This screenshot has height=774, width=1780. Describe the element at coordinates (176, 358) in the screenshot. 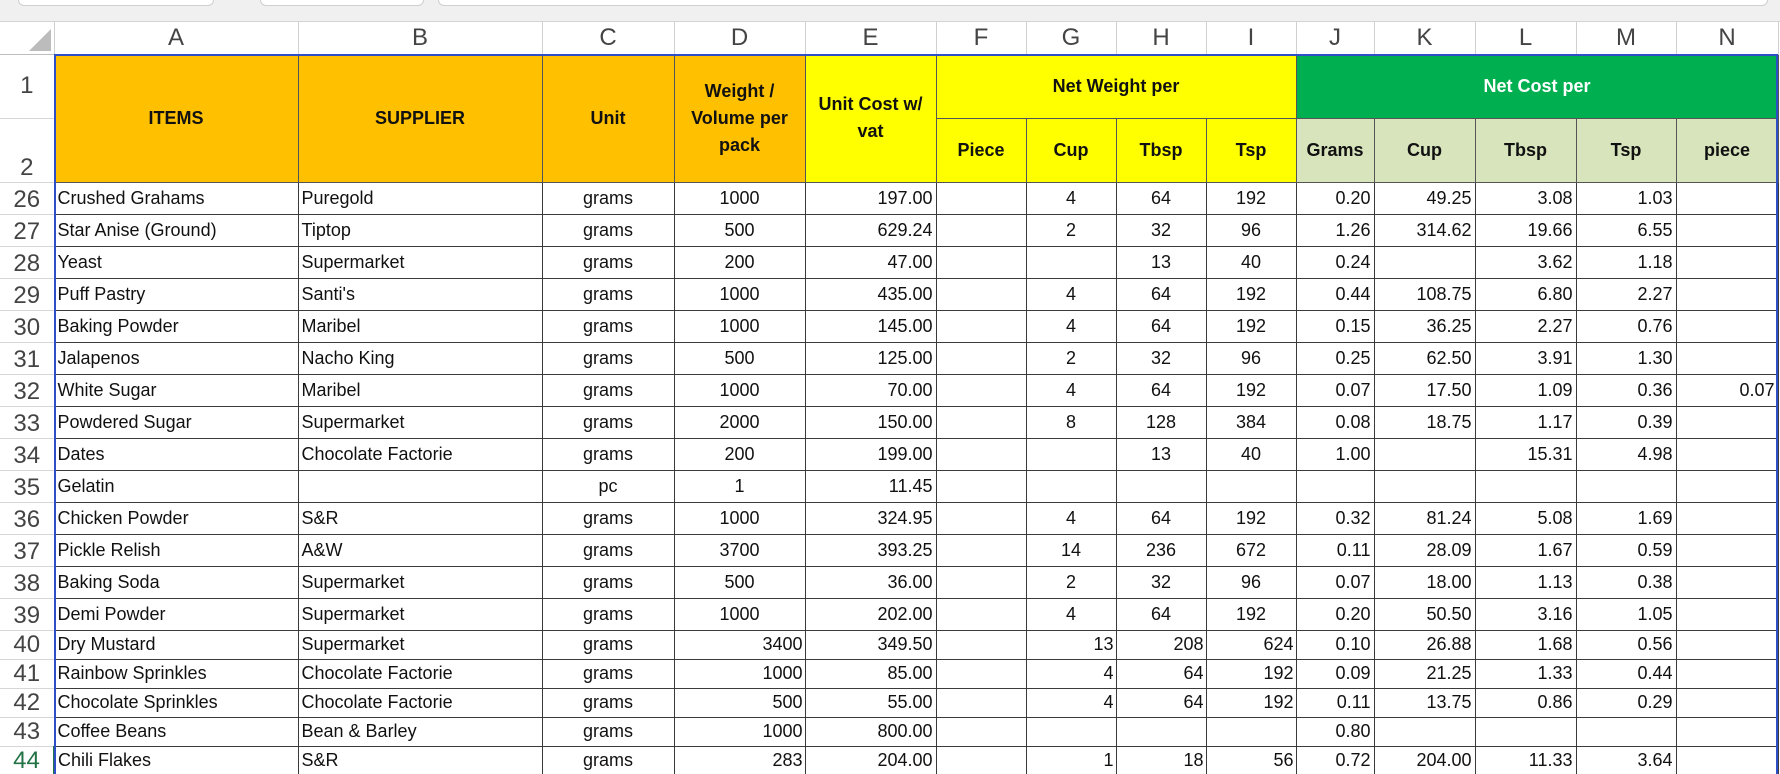

I see `cell-item: Jalapenos` at that location.